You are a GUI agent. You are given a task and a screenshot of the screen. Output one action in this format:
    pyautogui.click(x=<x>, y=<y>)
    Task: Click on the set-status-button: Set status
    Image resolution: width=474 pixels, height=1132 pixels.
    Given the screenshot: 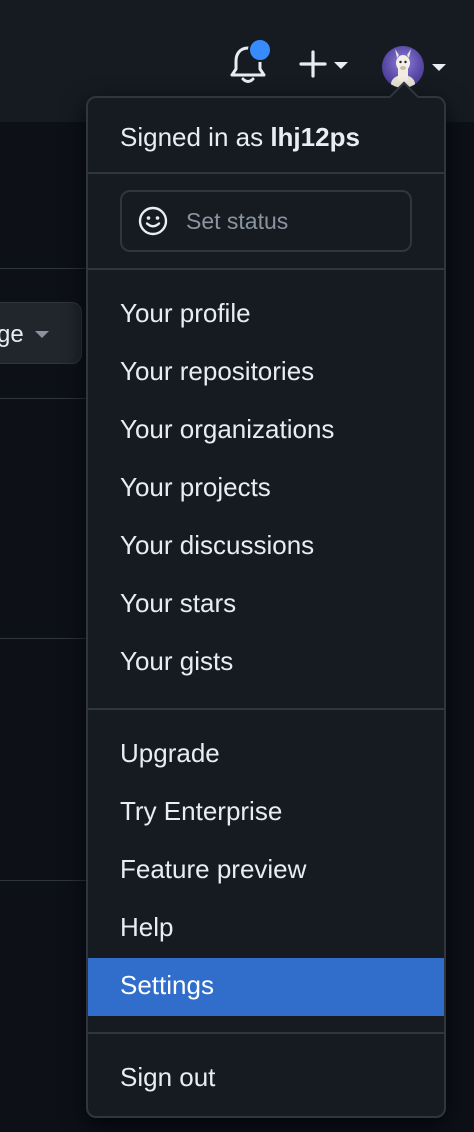 What is the action you would take?
    pyautogui.click(x=266, y=221)
    